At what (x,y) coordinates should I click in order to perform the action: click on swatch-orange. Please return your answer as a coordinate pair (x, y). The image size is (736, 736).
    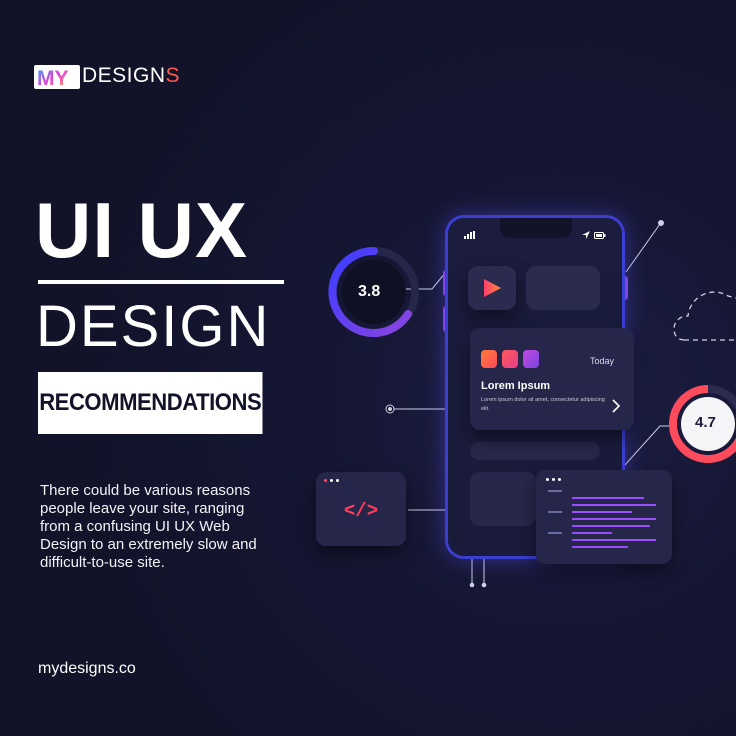
    Looking at the image, I should click on (489, 359).